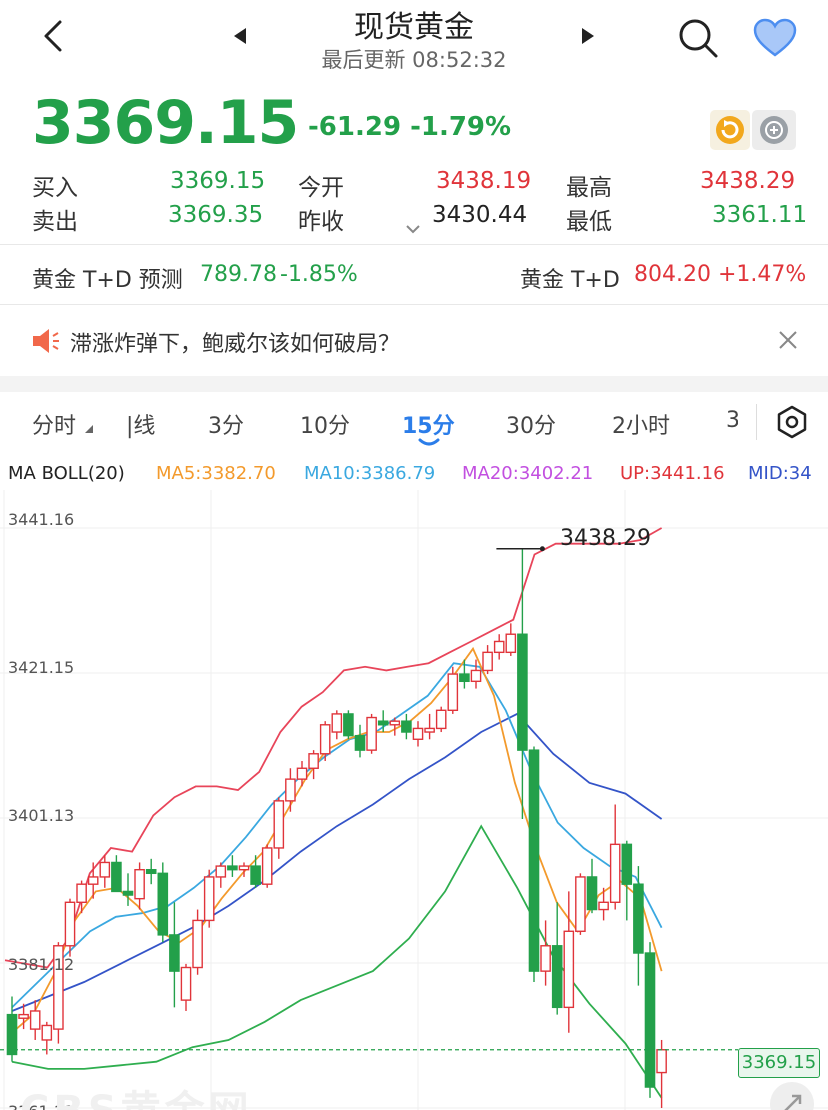 This screenshot has height=1110, width=828. Describe the element at coordinates (780, 473) in the screenshot. I see `boll-mid-value: MID:34` at that location.